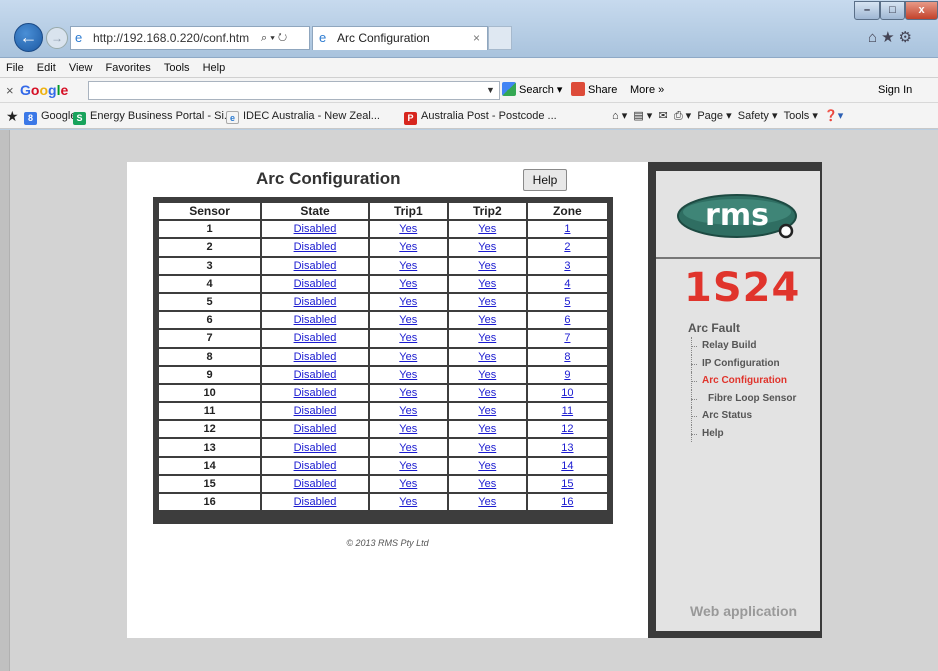 The image size is (938, 671). I want to click on tools-menu: Tools ▾, so click(801, 116).